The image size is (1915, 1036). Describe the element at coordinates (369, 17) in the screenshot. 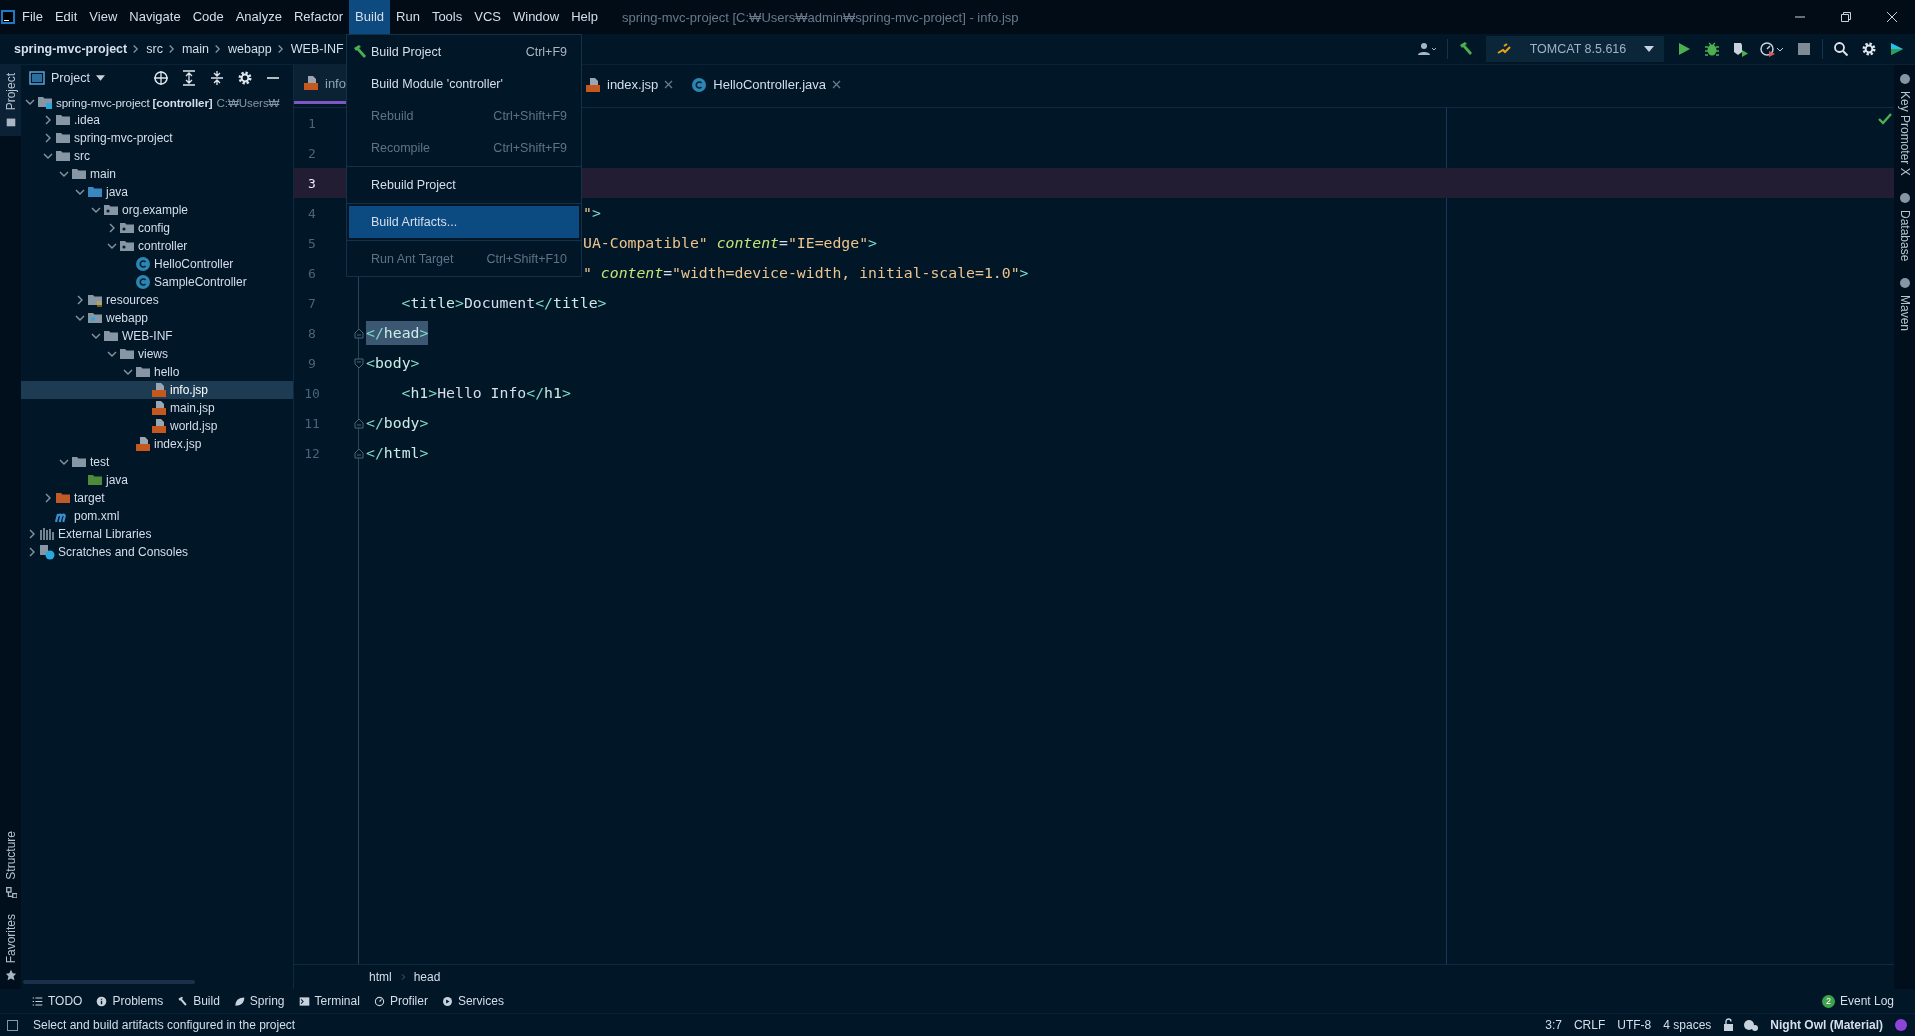

I see `menu-bar-item: Build` at that location.